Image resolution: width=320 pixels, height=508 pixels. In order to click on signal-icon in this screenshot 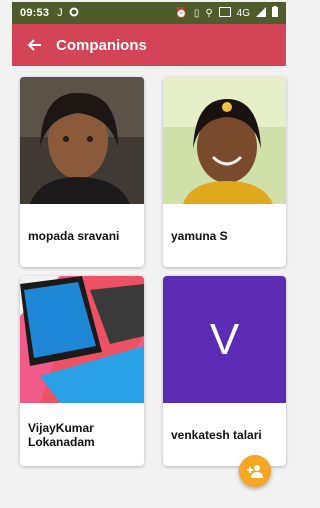, I will do `click(261, 13)`.